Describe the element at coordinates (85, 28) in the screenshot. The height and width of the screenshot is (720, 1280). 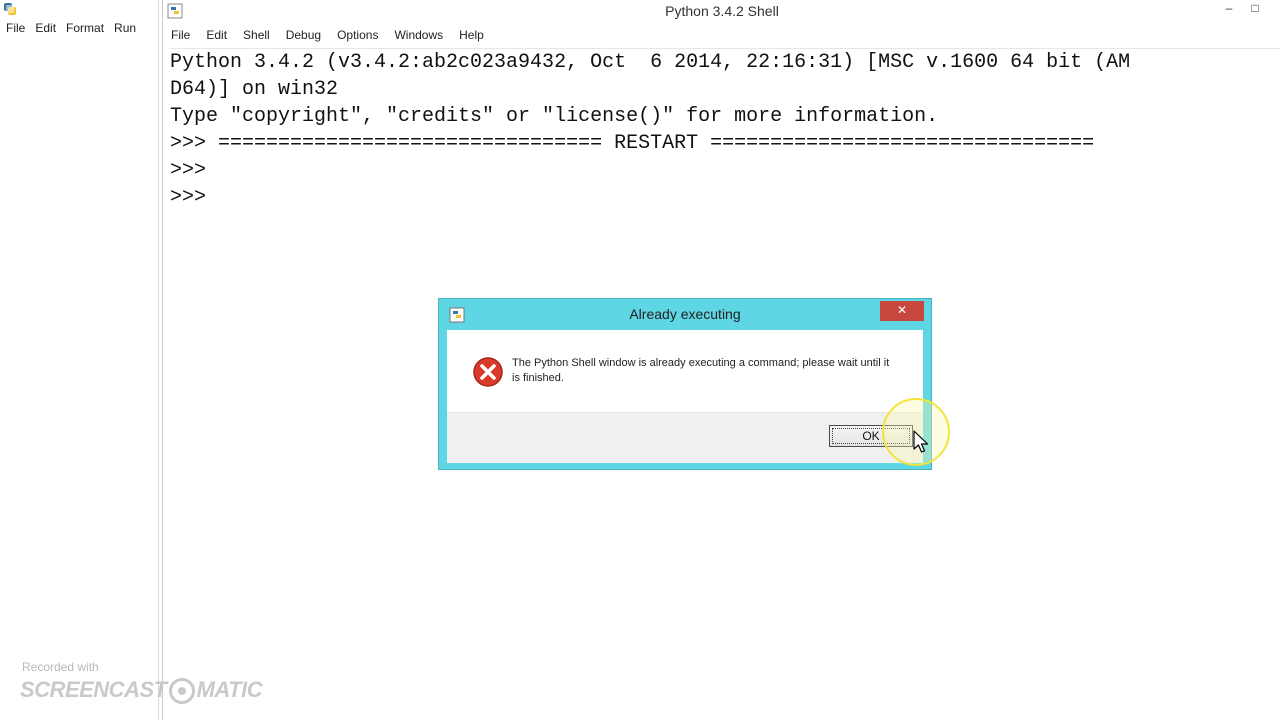
I see `menu-format: Format` at that location.